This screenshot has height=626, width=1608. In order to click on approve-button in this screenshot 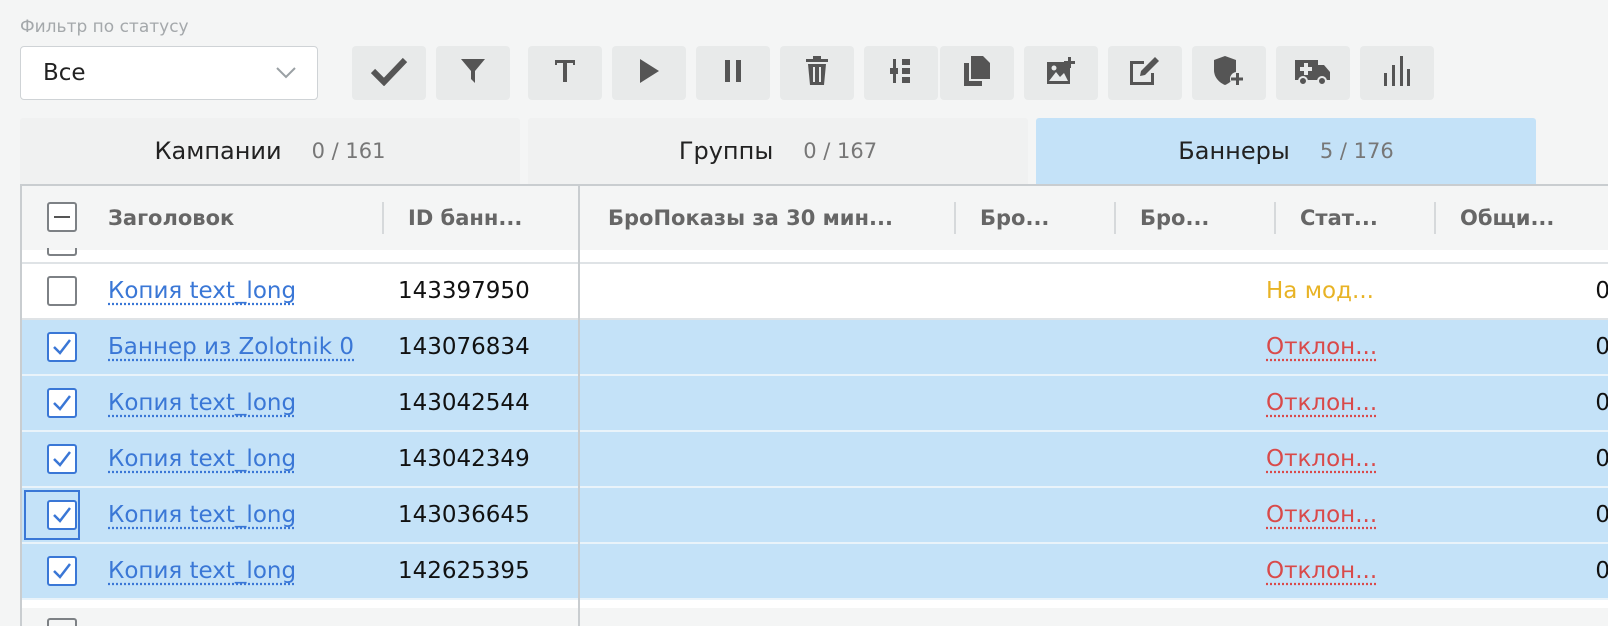, I will do `click(389, 73)`.